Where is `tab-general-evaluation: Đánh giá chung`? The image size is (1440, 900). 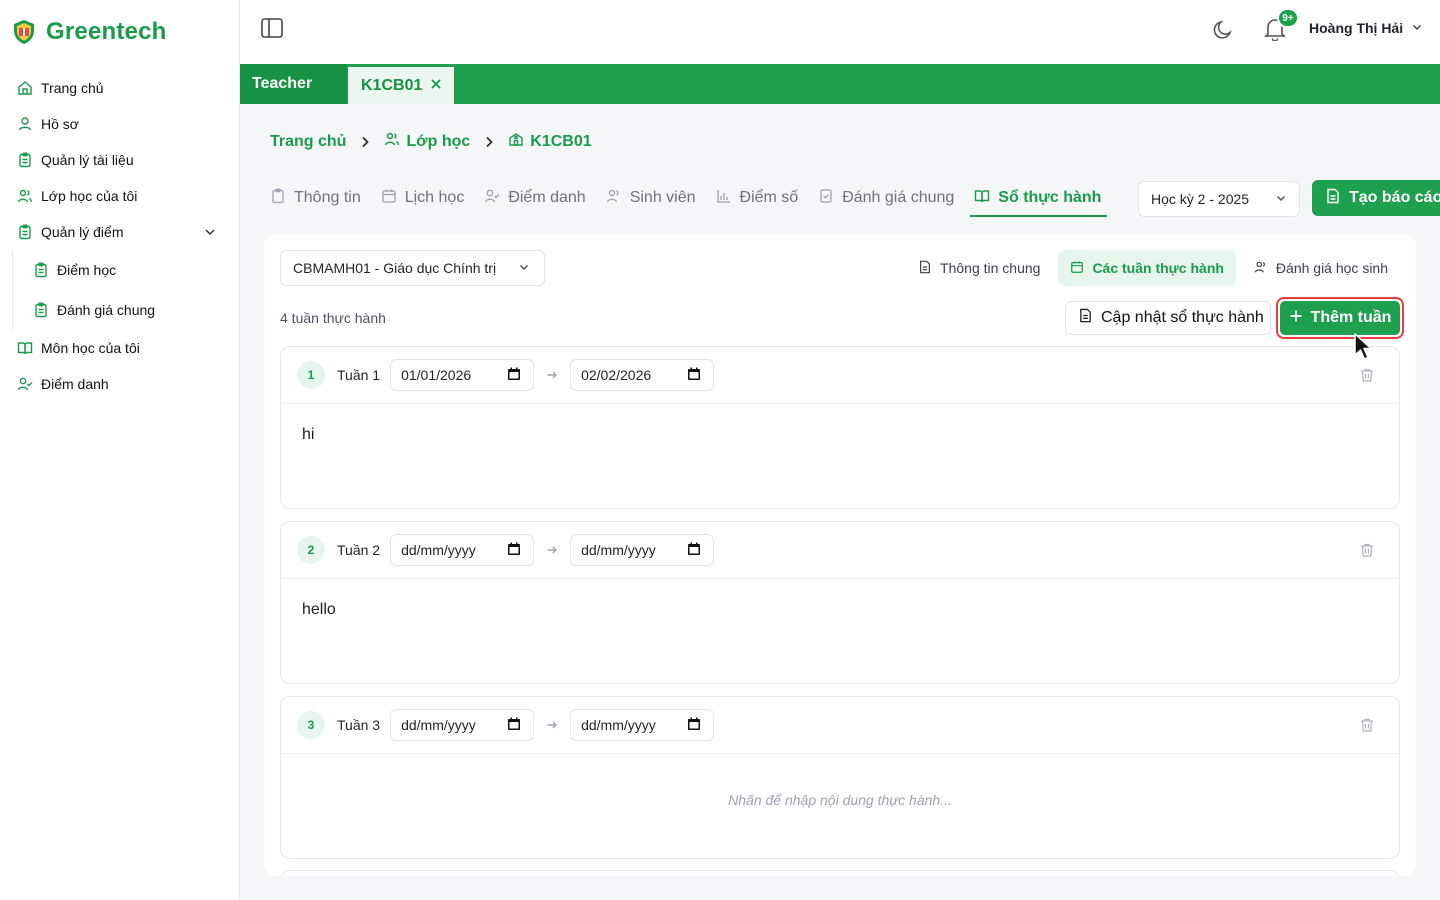
tab-general-evaluation: Đánh giá chung is located at coordinates (887, 198).